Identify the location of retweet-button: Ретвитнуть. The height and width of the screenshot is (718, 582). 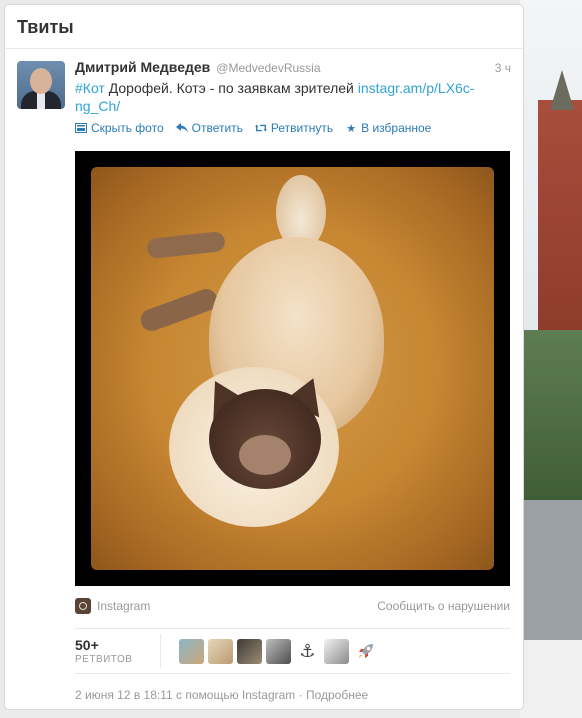
(294, 128).